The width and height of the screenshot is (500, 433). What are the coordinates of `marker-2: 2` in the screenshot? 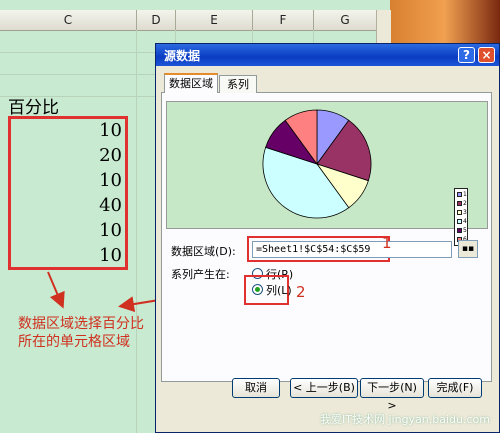 It's located at (301, 292).